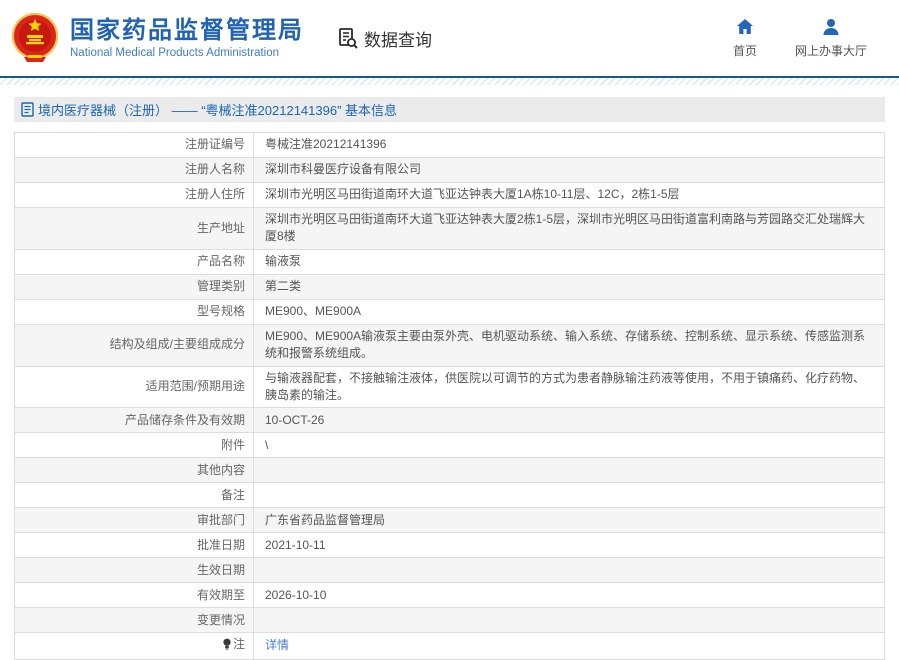  Describe the element at coordinates (134, 145) in the screenshot. I see `row-label: 注册证编号` at that location.